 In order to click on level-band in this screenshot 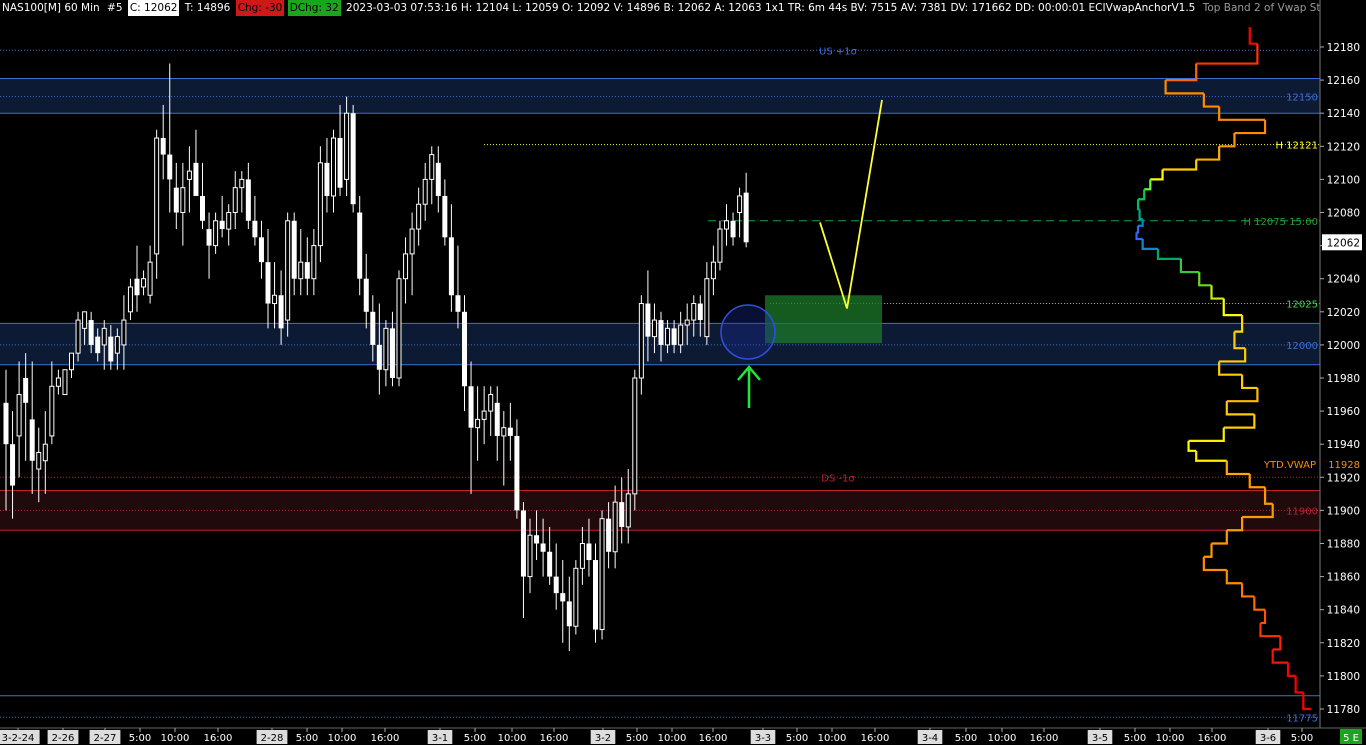, I will do `click(660, 96)`.